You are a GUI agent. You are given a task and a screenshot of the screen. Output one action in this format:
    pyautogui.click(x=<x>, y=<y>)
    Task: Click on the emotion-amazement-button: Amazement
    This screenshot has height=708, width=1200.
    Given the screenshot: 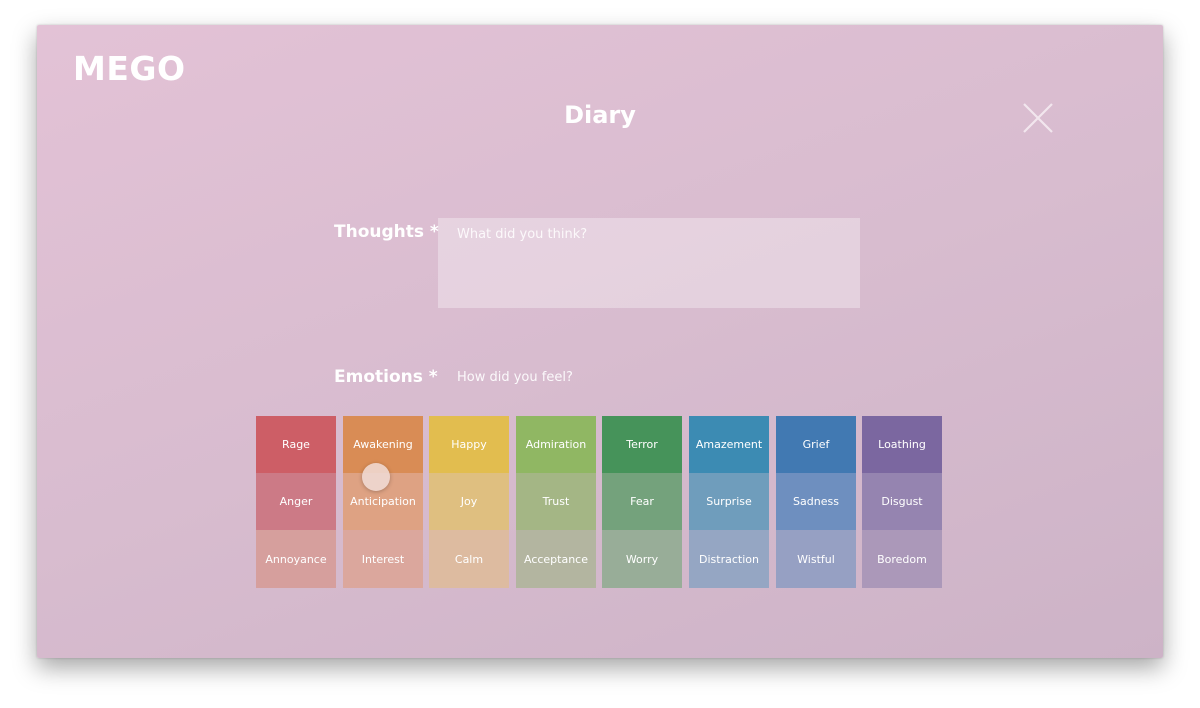 What is the action you would take?
    pyautogui.click(x=729, y=444)
    